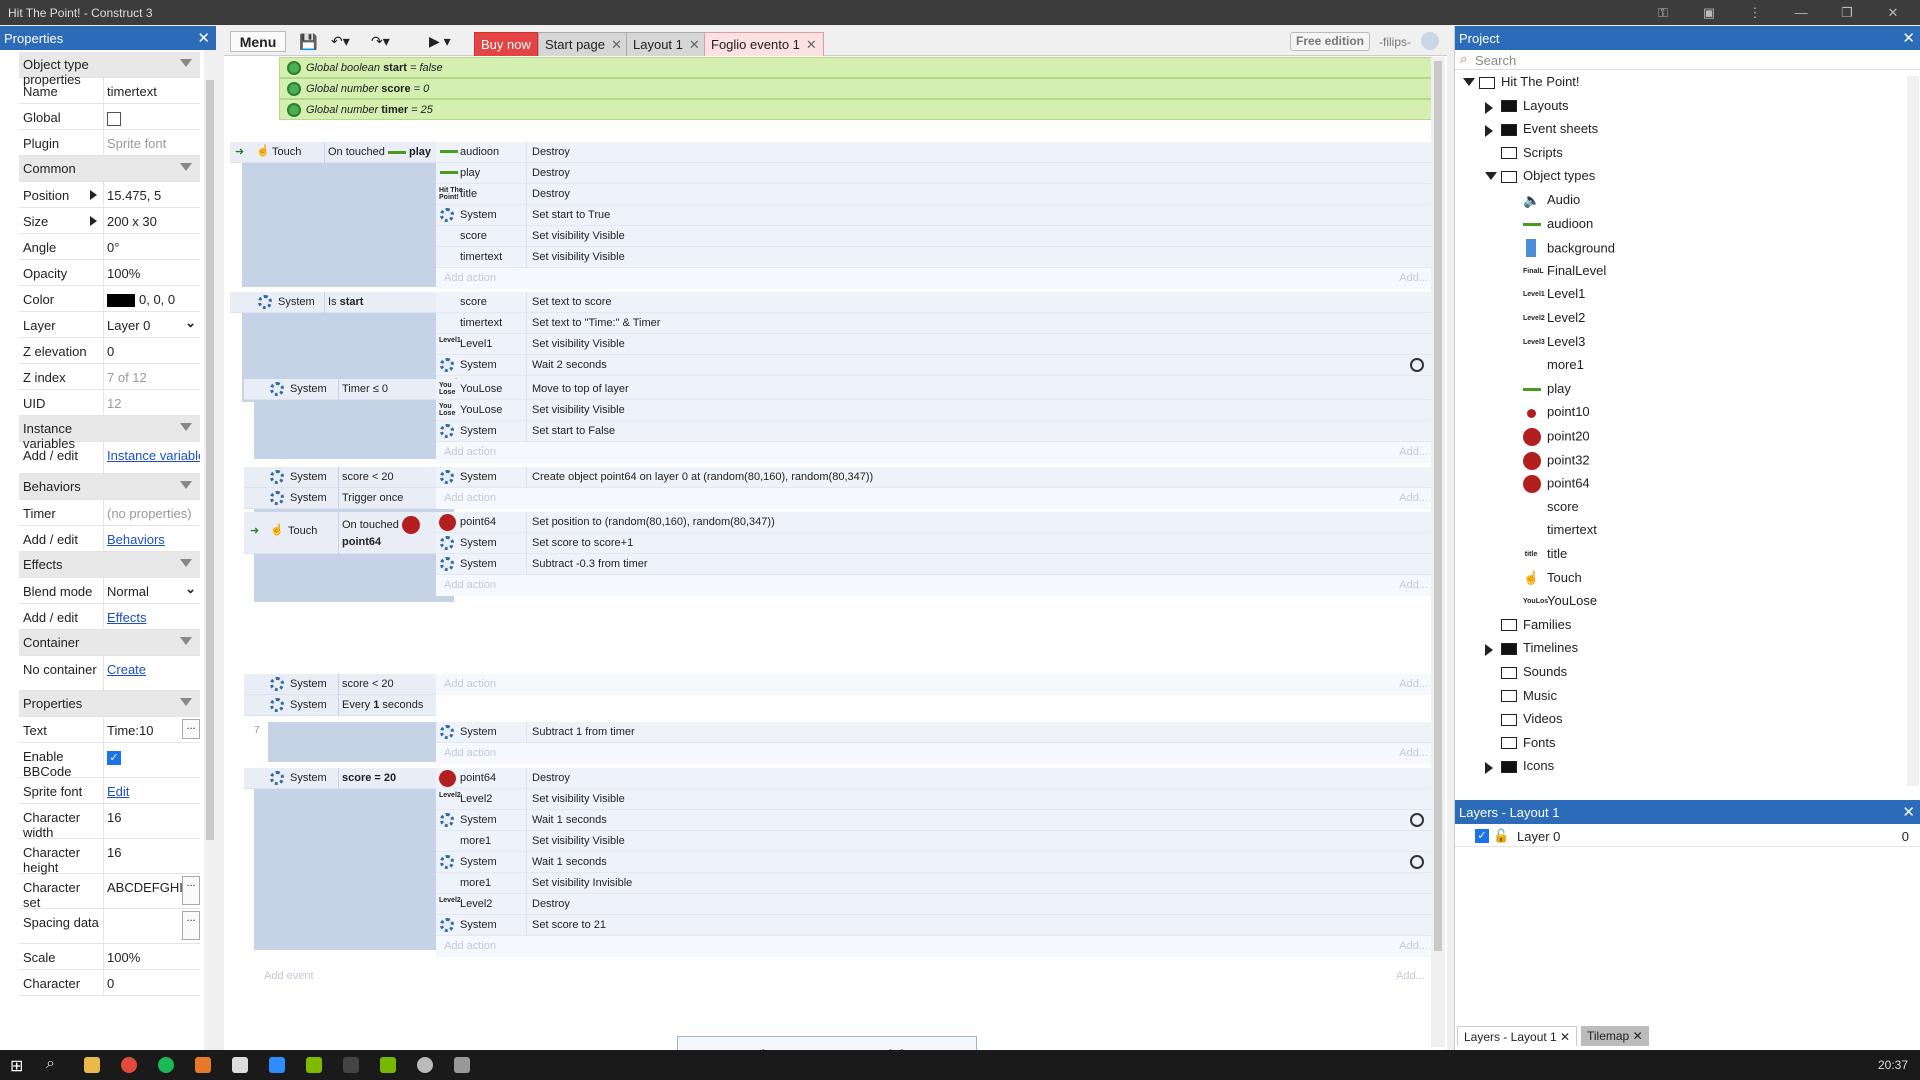 This screenshot has width=1920, height=1080. Describe the element at coordinates (210, 563) in the screenshot. I see `properties-scrollbar` at that location.